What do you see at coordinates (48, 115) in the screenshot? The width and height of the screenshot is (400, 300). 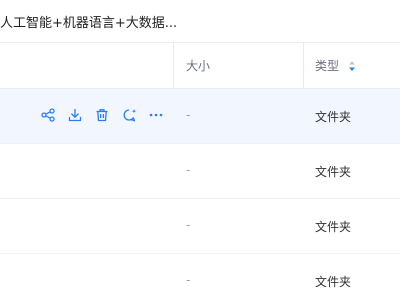 I see `share-icon` at bounding box center [48, 115].